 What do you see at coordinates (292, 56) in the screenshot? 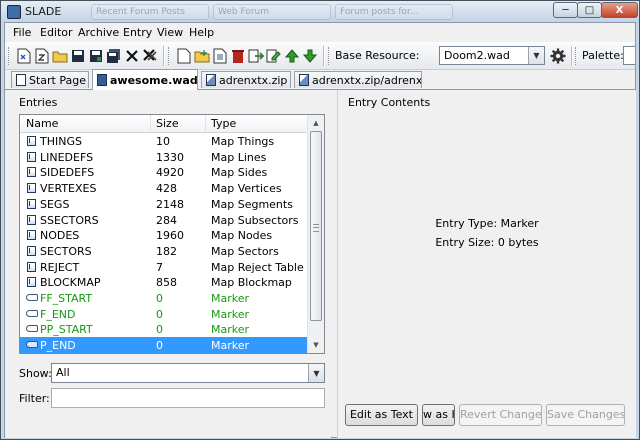
I see `move-up-icon` at bounding box center [292, 56].